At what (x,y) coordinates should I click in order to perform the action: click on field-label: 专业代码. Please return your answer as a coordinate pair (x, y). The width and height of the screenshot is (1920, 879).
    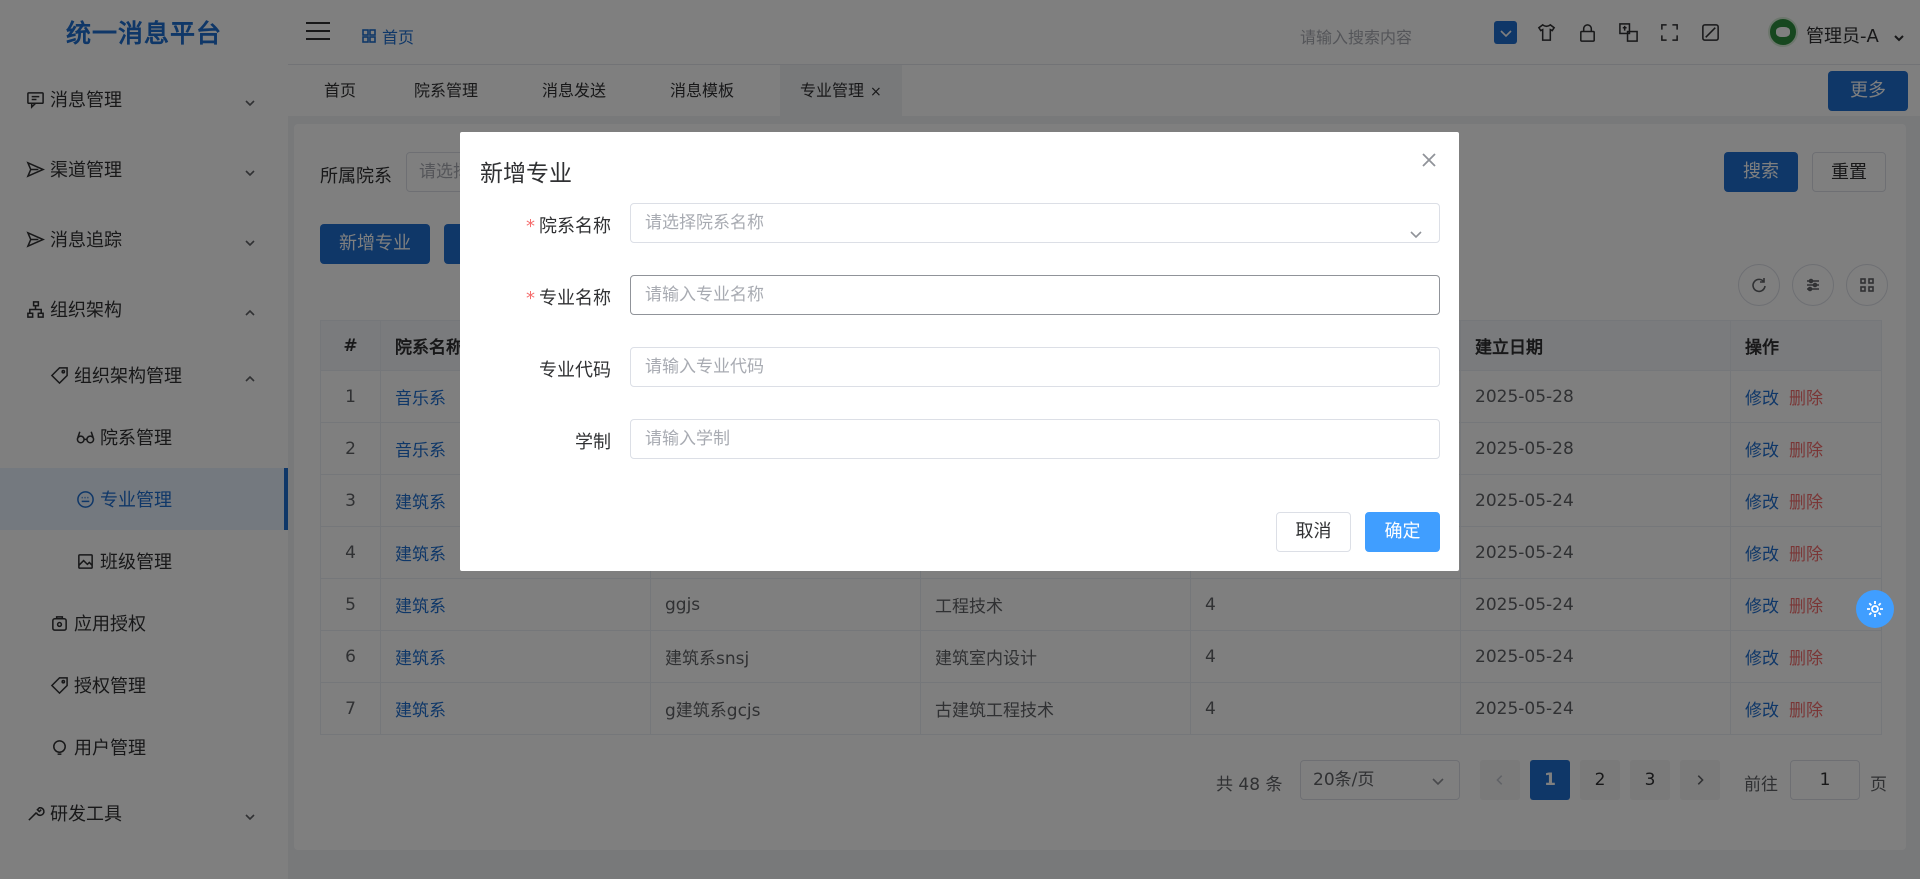
    Looking at the image, I should click on (575, 370).